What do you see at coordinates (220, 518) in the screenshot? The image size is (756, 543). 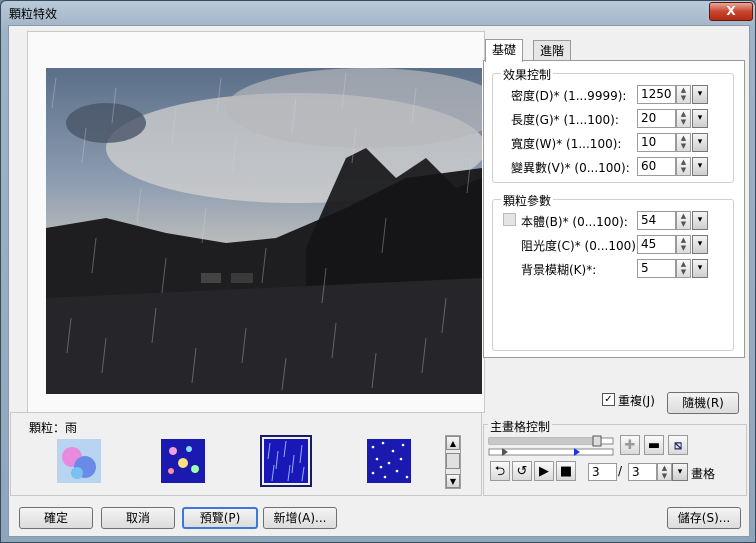 I see `preview-button: 預覽(P)` at bounding box center [220, 518].